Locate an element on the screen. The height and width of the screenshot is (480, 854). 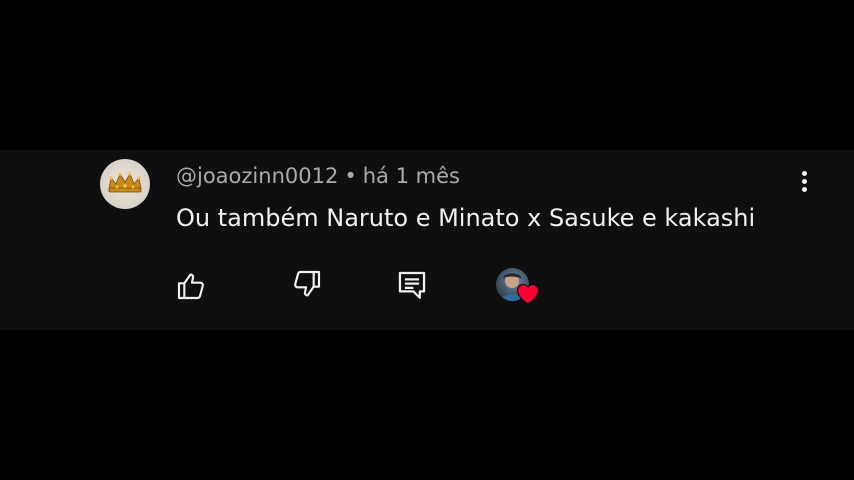
more-vertical-icon is located at coordinates (804, 173).